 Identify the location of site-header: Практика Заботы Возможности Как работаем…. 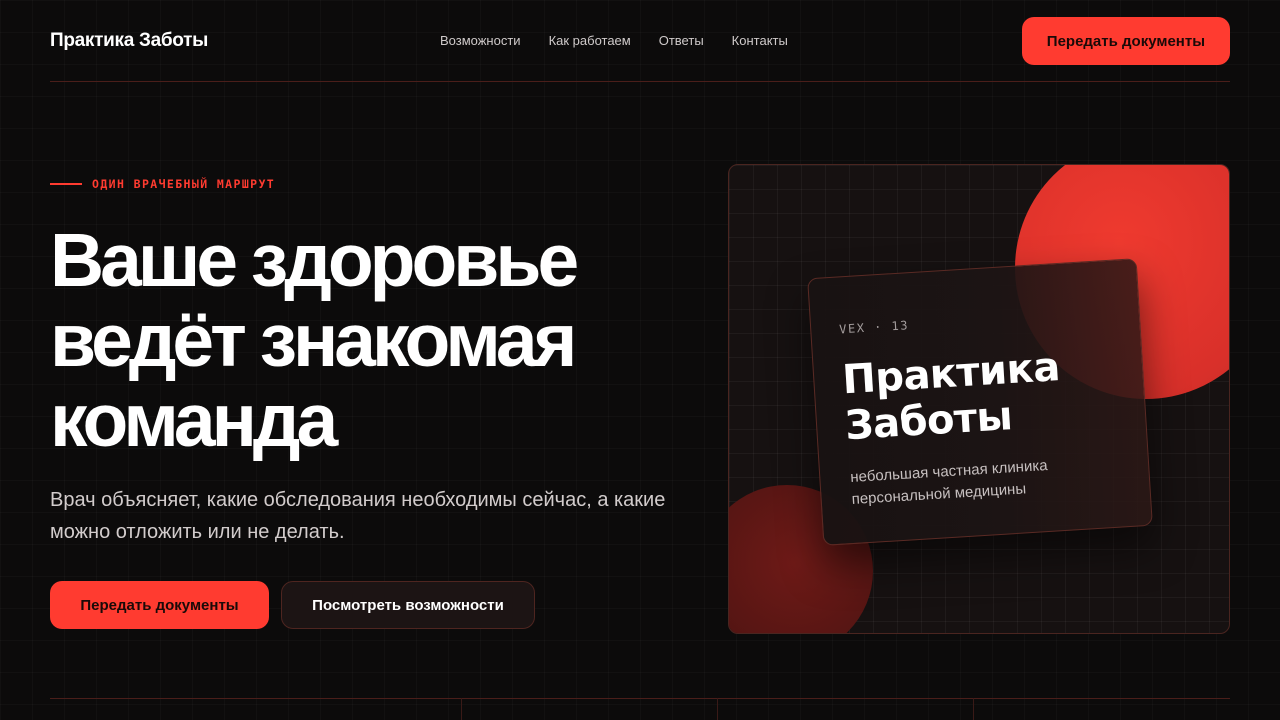
(640, 41).